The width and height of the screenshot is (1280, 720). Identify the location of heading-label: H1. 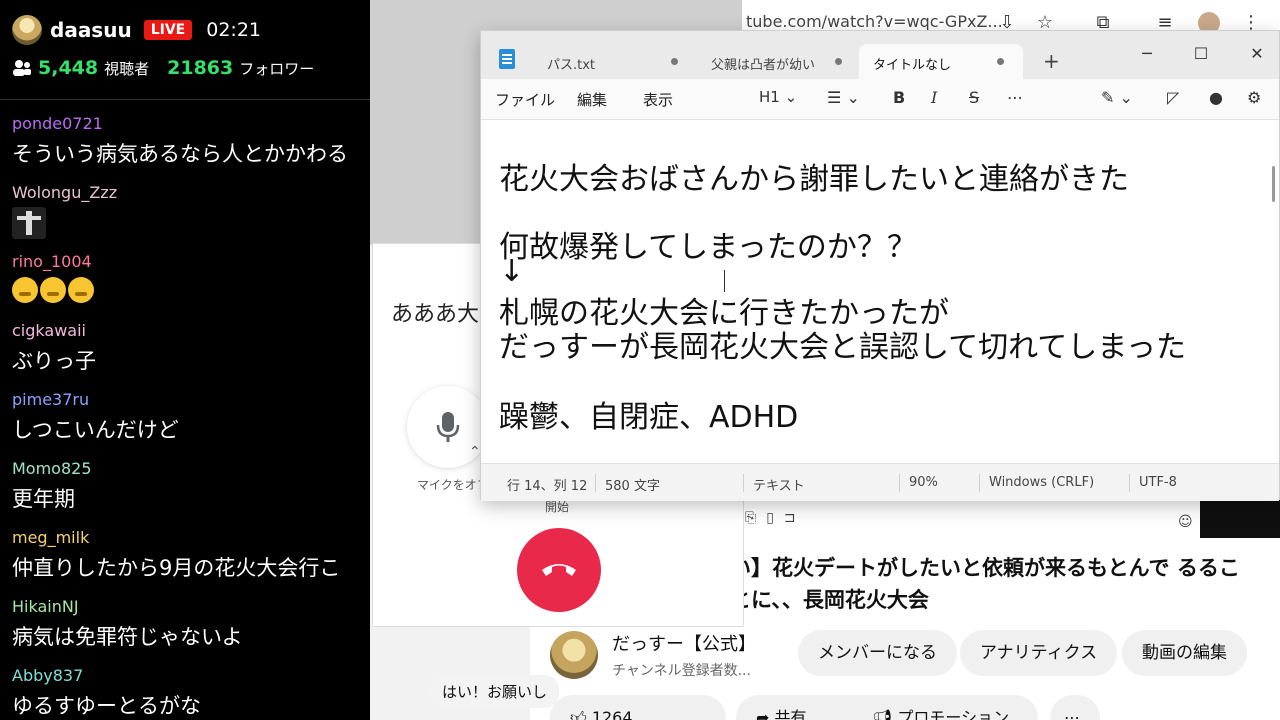
(769, 97).